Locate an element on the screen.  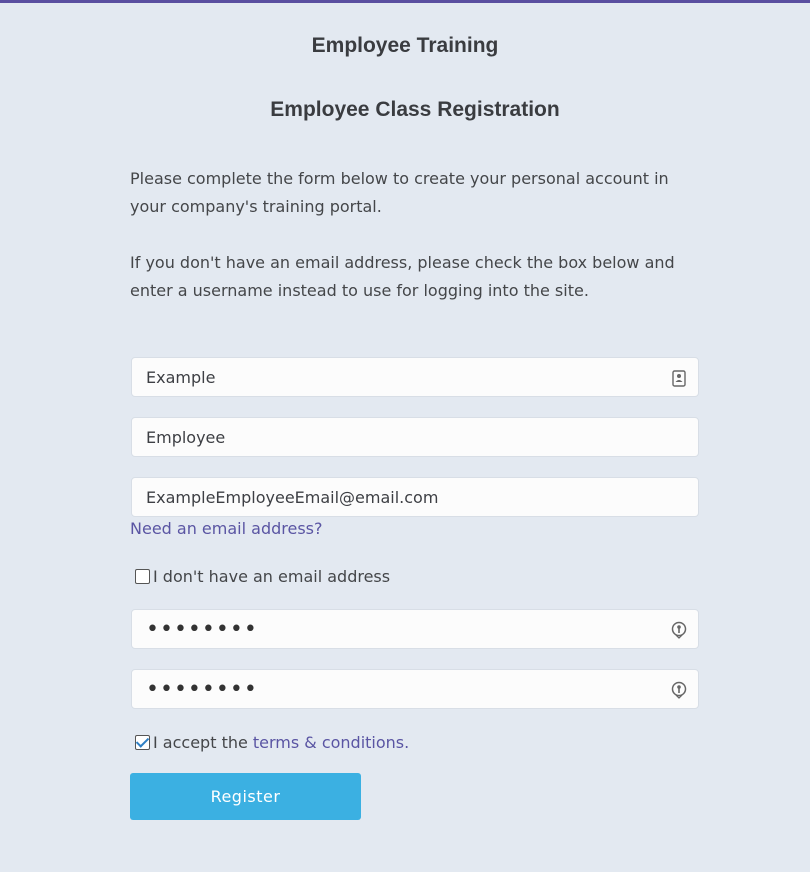
last-name-input is located at coordinates (415, 437).